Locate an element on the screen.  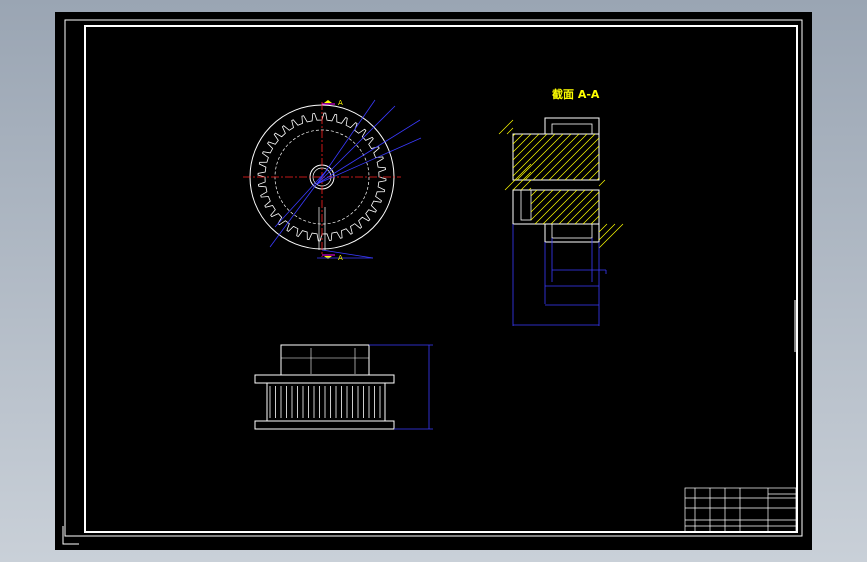
top-view-dimension is located at coordinates (401, 387).